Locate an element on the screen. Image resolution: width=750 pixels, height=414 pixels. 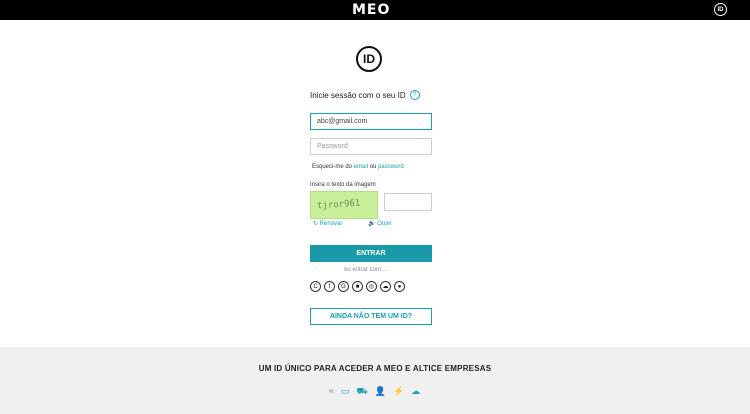
cloud-icon: ☁ is located at coordinates (416, 391).